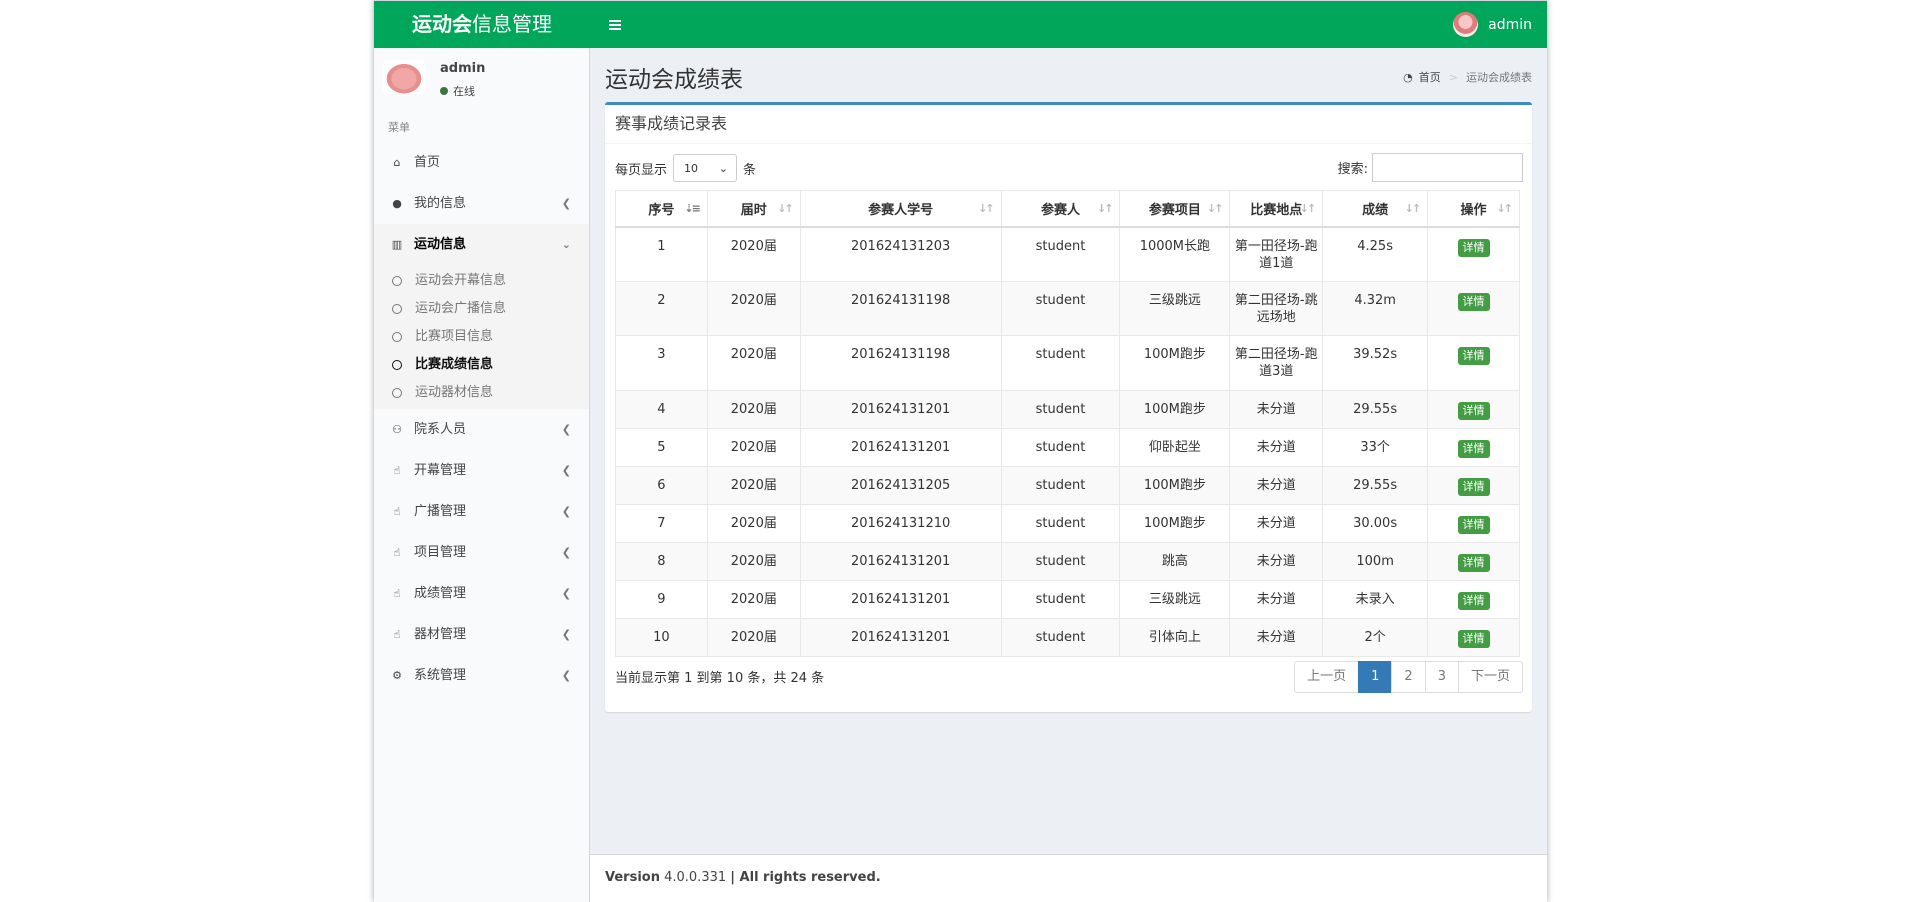 The width and height of the screenshot is (1920, 902). Describe the element at coordinates (1408, 677) in the screenshot. I see `pagination-page-2: 2` at that location.